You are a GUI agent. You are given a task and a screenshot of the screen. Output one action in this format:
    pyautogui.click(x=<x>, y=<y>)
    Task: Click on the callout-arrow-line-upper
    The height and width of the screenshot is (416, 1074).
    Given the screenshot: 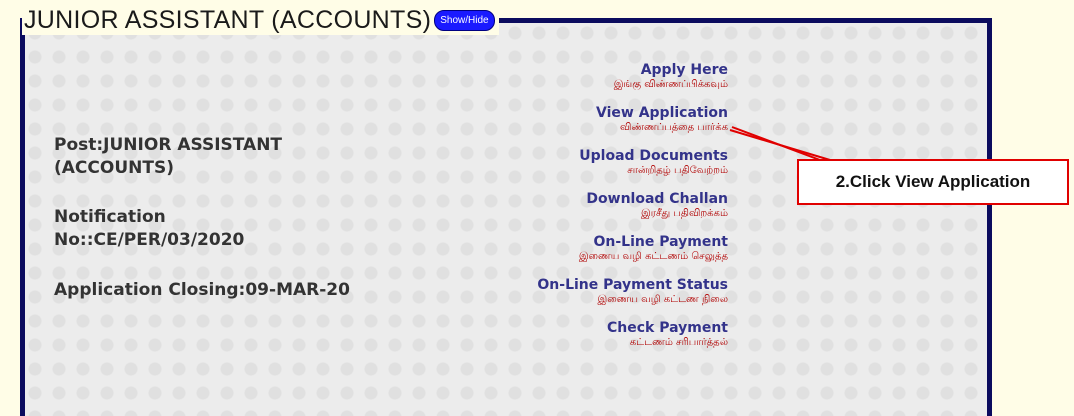 What is the action you would take?
    pyautogui.click(x=825, y=143)
    